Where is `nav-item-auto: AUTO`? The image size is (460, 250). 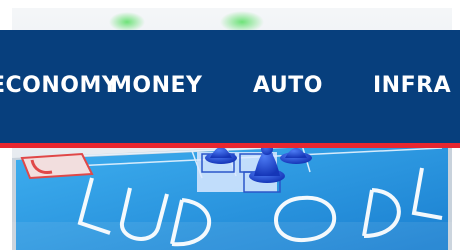
nav-item-auto: AUTO is located at coordinates (288, 86).